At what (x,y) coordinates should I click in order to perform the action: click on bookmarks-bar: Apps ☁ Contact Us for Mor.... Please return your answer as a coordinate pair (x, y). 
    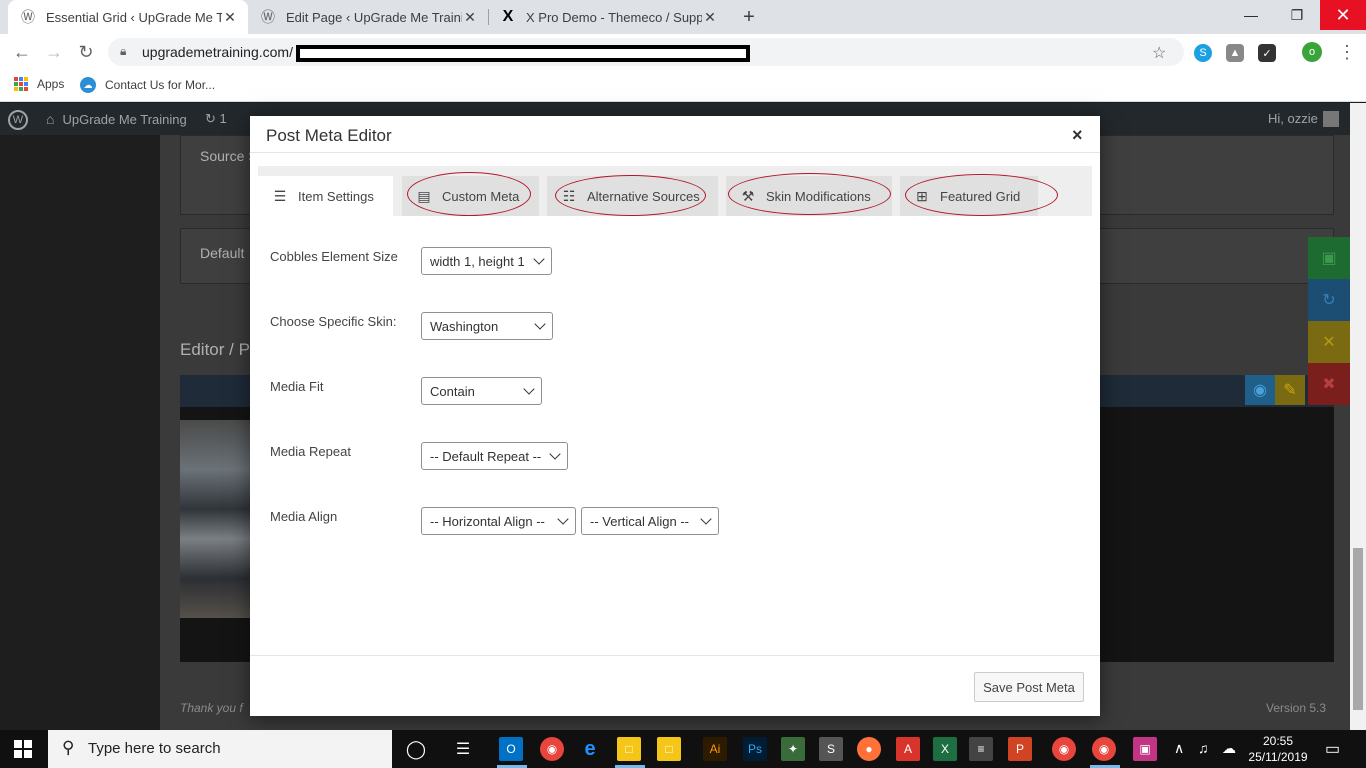
    Looking at the image, I should click on (683, 86).